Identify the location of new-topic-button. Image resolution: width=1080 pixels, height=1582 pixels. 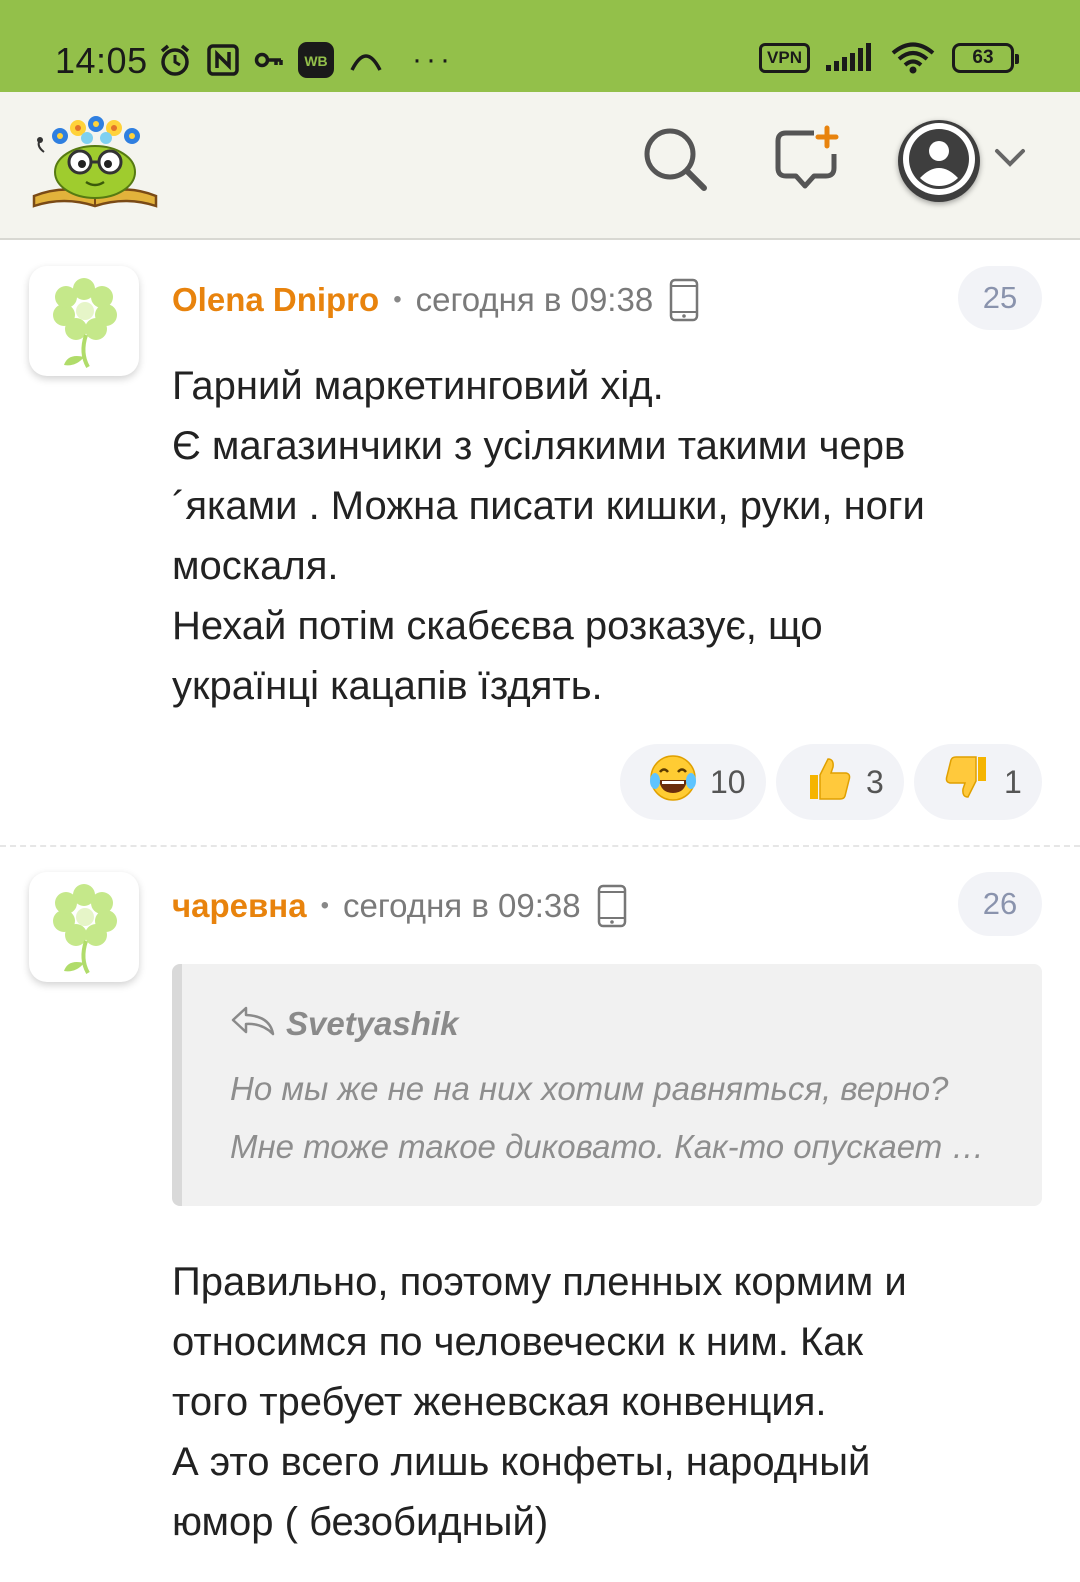
(807, 161).